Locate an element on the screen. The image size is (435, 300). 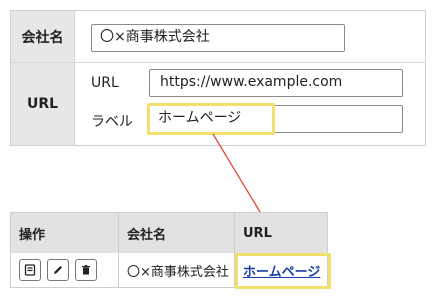
trash-icon is located at coordinates (86, 270).